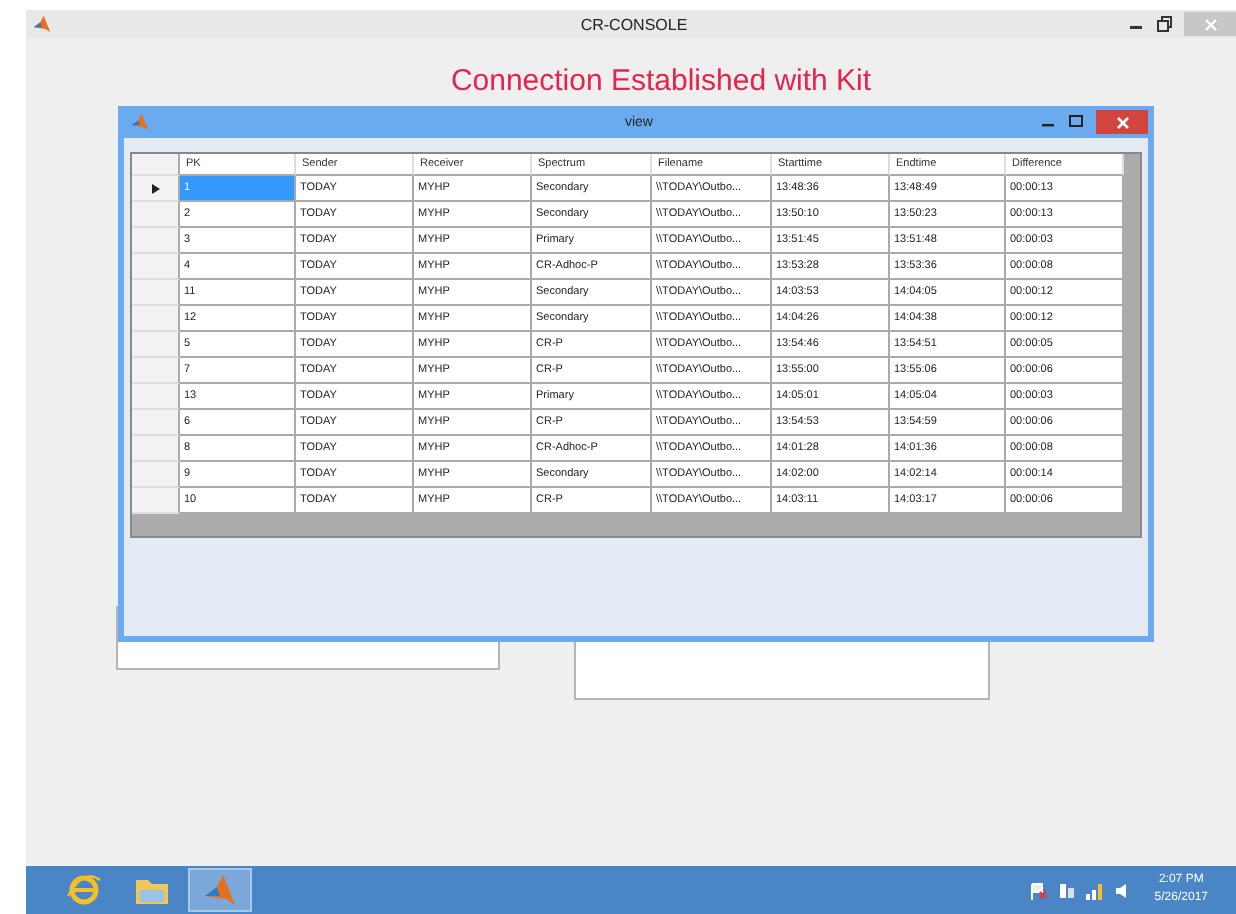  Describe the element at coordinates (1067, 890) in the screenshot. I see `network-icon` at that location.